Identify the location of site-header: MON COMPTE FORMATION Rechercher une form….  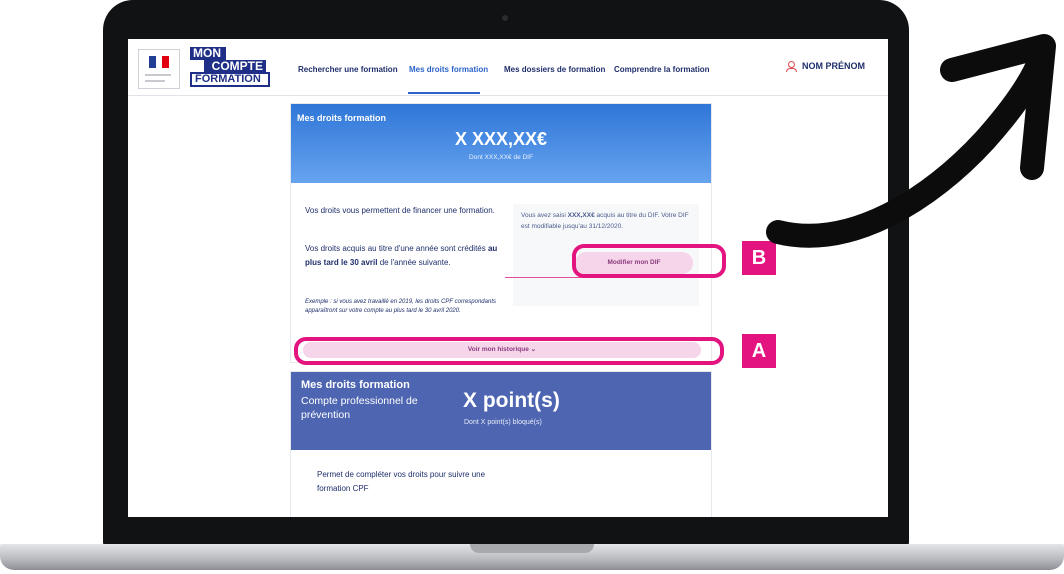
(508, 67).